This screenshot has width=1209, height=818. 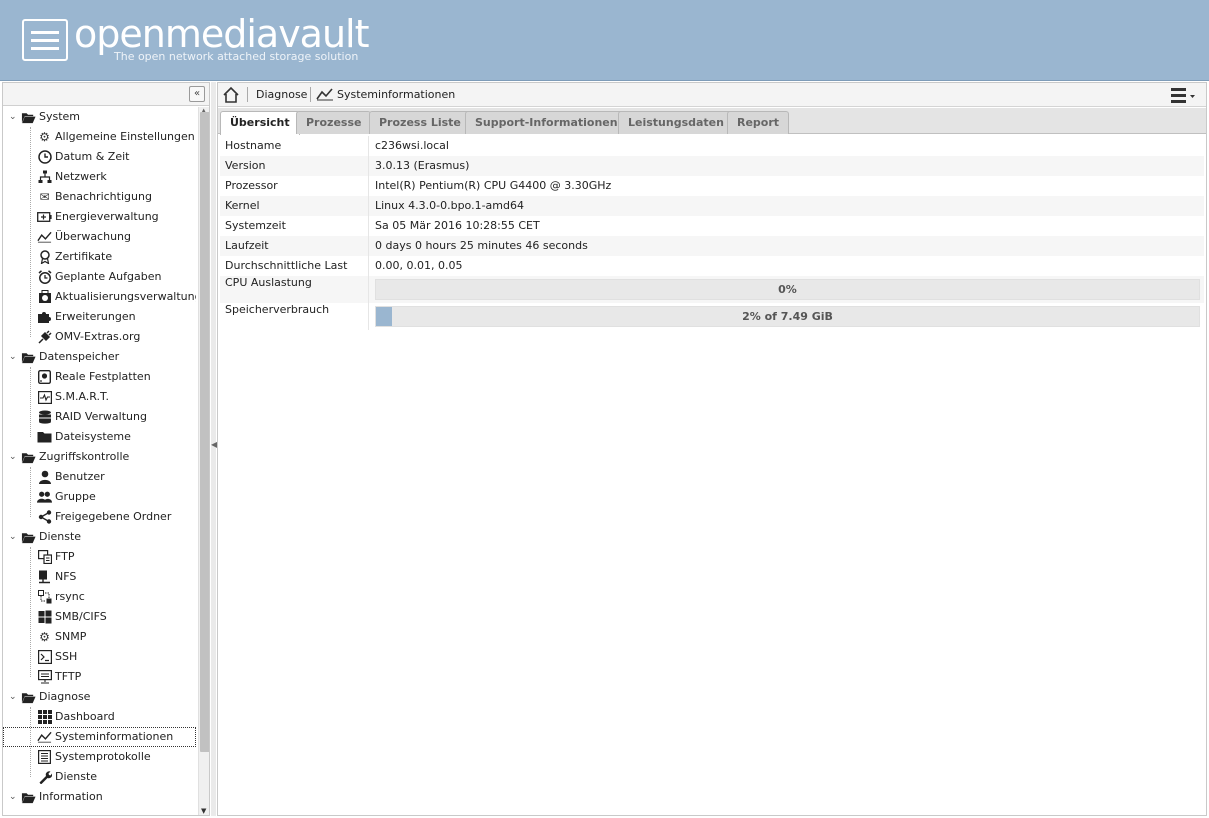 What do you see at coordinates (44, 777) in the screenshot?
I see `wrench-icon` at bounding box center [44, 777].